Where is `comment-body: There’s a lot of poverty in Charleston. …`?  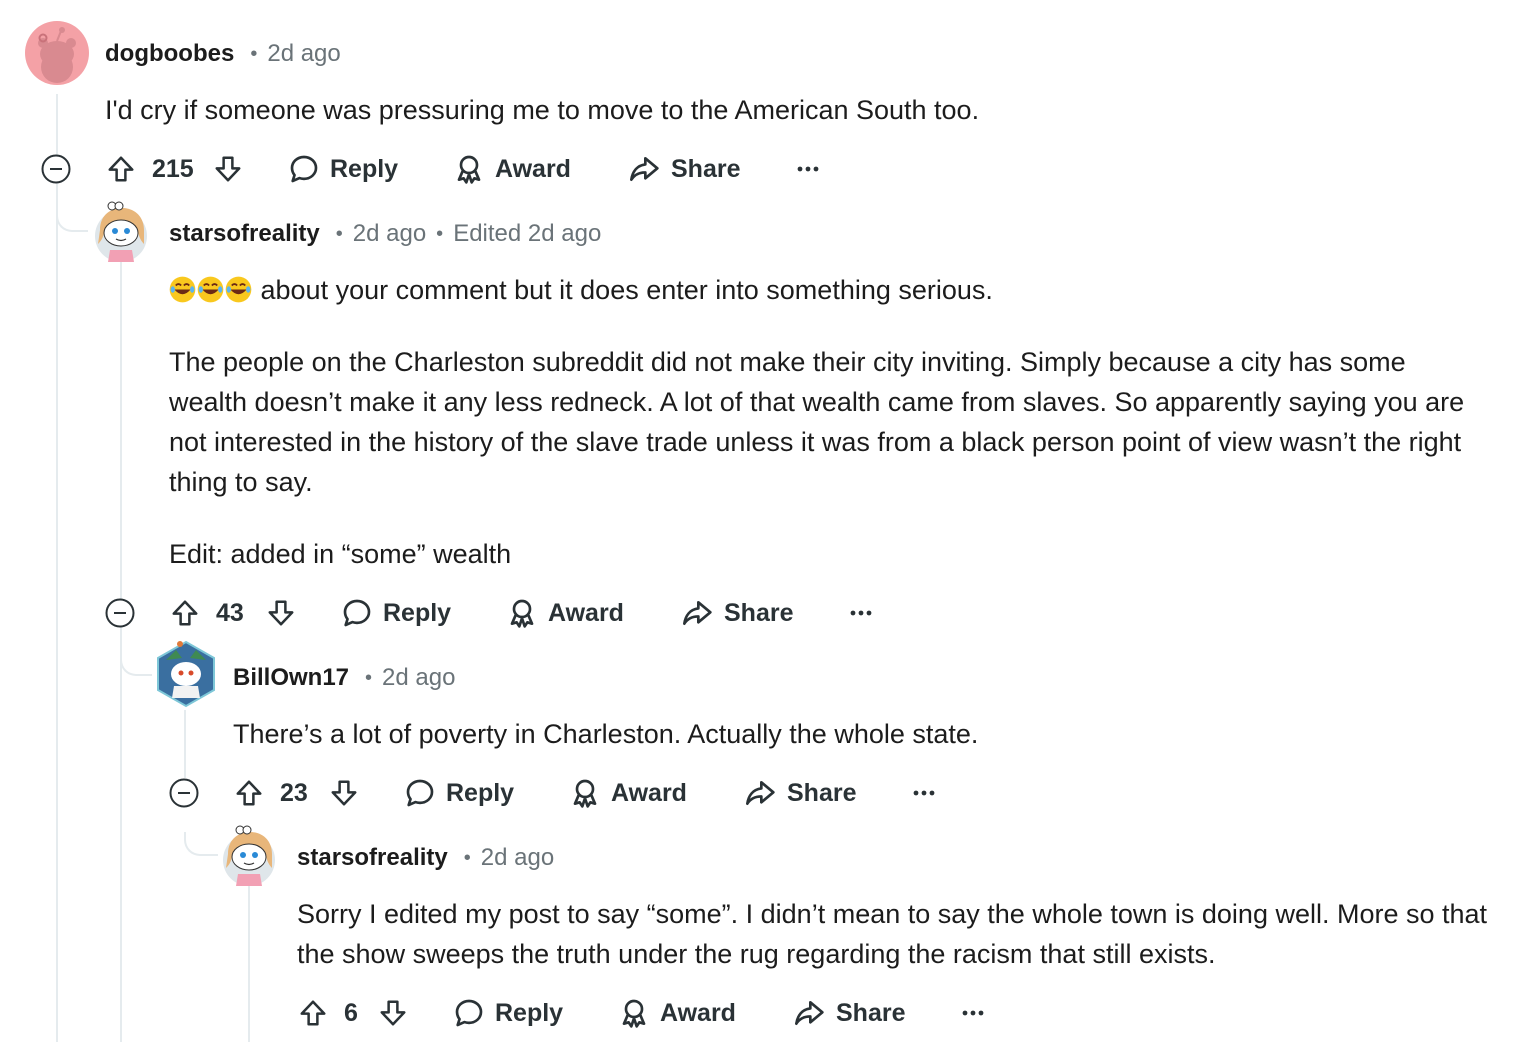
comment-body: There’s a lot of poverty in Charleston. … is located at coordinates (853, 734).